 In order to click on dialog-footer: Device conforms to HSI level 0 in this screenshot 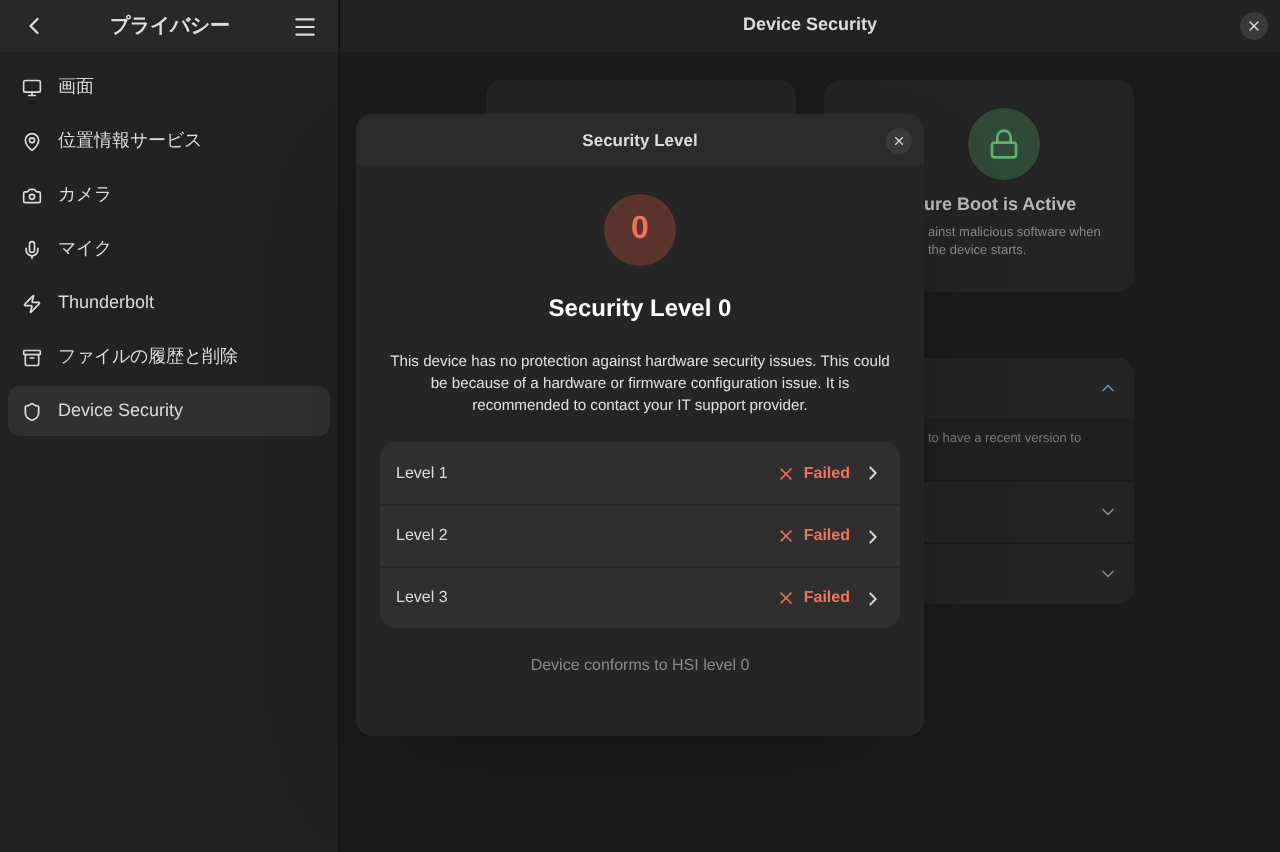, I will do `click(640, 666)`.